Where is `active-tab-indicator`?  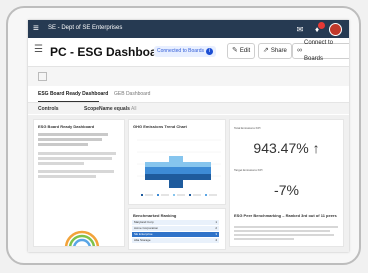 active-tab-indicator is located at coordinates (68, 101).